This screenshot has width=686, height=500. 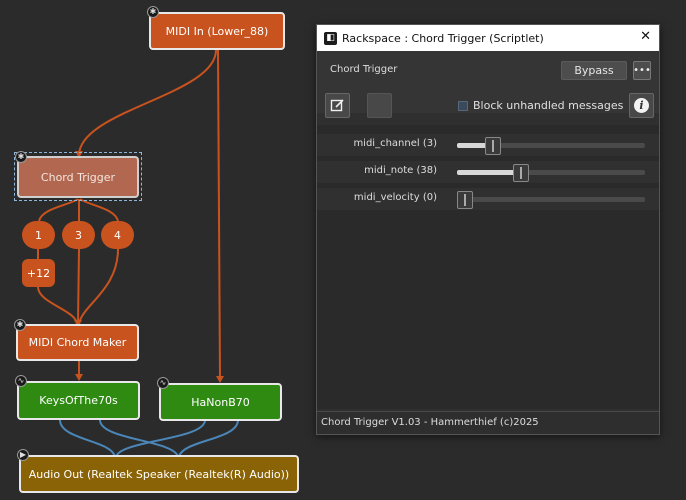 I want to click on wire-hanon-right-to-audio-out, so click(x=208, y=438).